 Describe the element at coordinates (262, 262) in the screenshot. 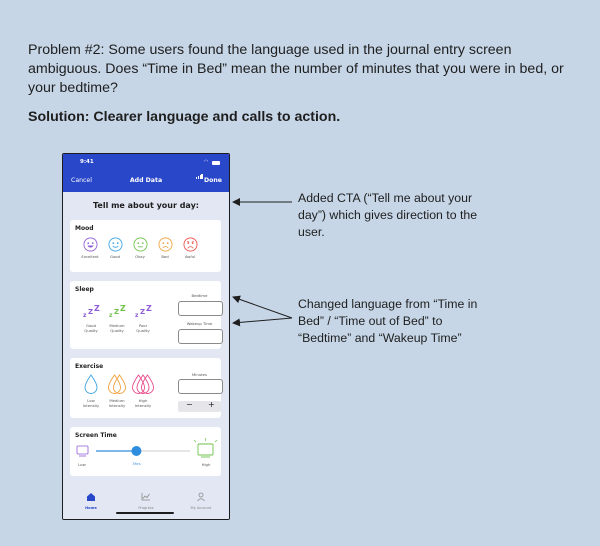

I see `annotation-arrows` at that location.